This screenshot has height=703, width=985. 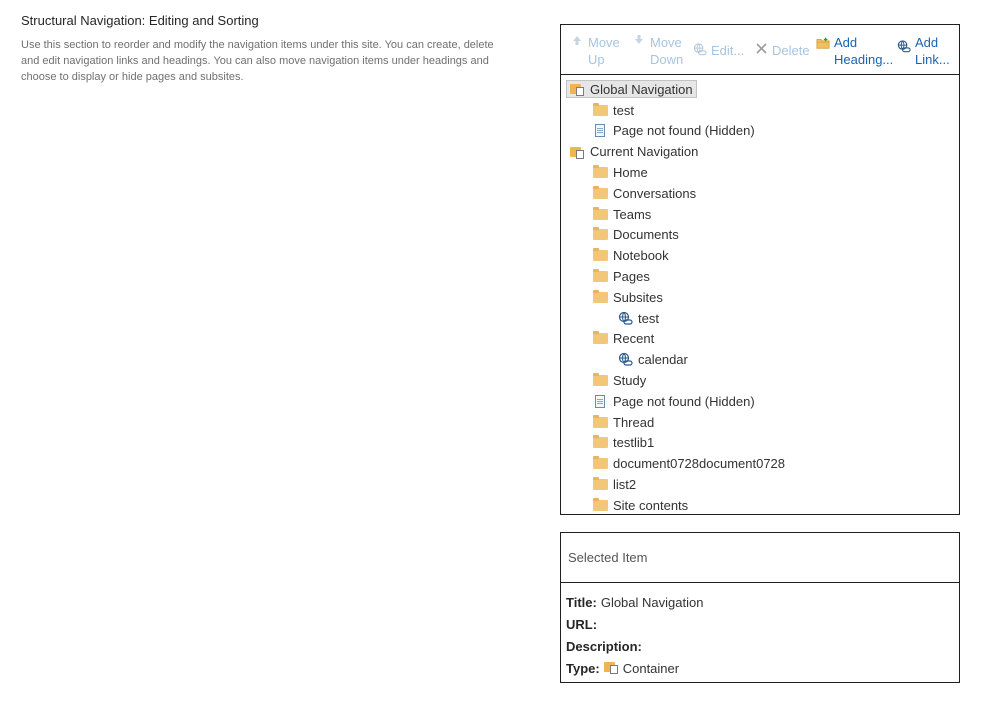 What do you see at coordinates (604, 51) in the screenshot?
I see `move-up-label: Move Up` at bounding box center [604, 51].